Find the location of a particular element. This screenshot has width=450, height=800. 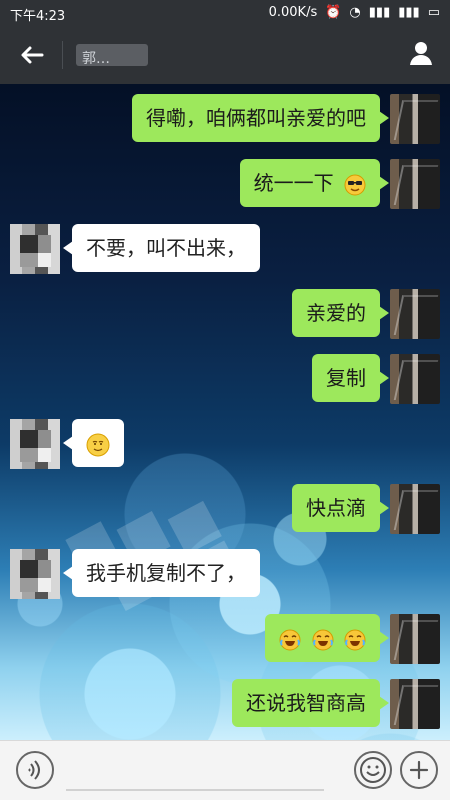

plus-icon is located at coordinates (419, 770).